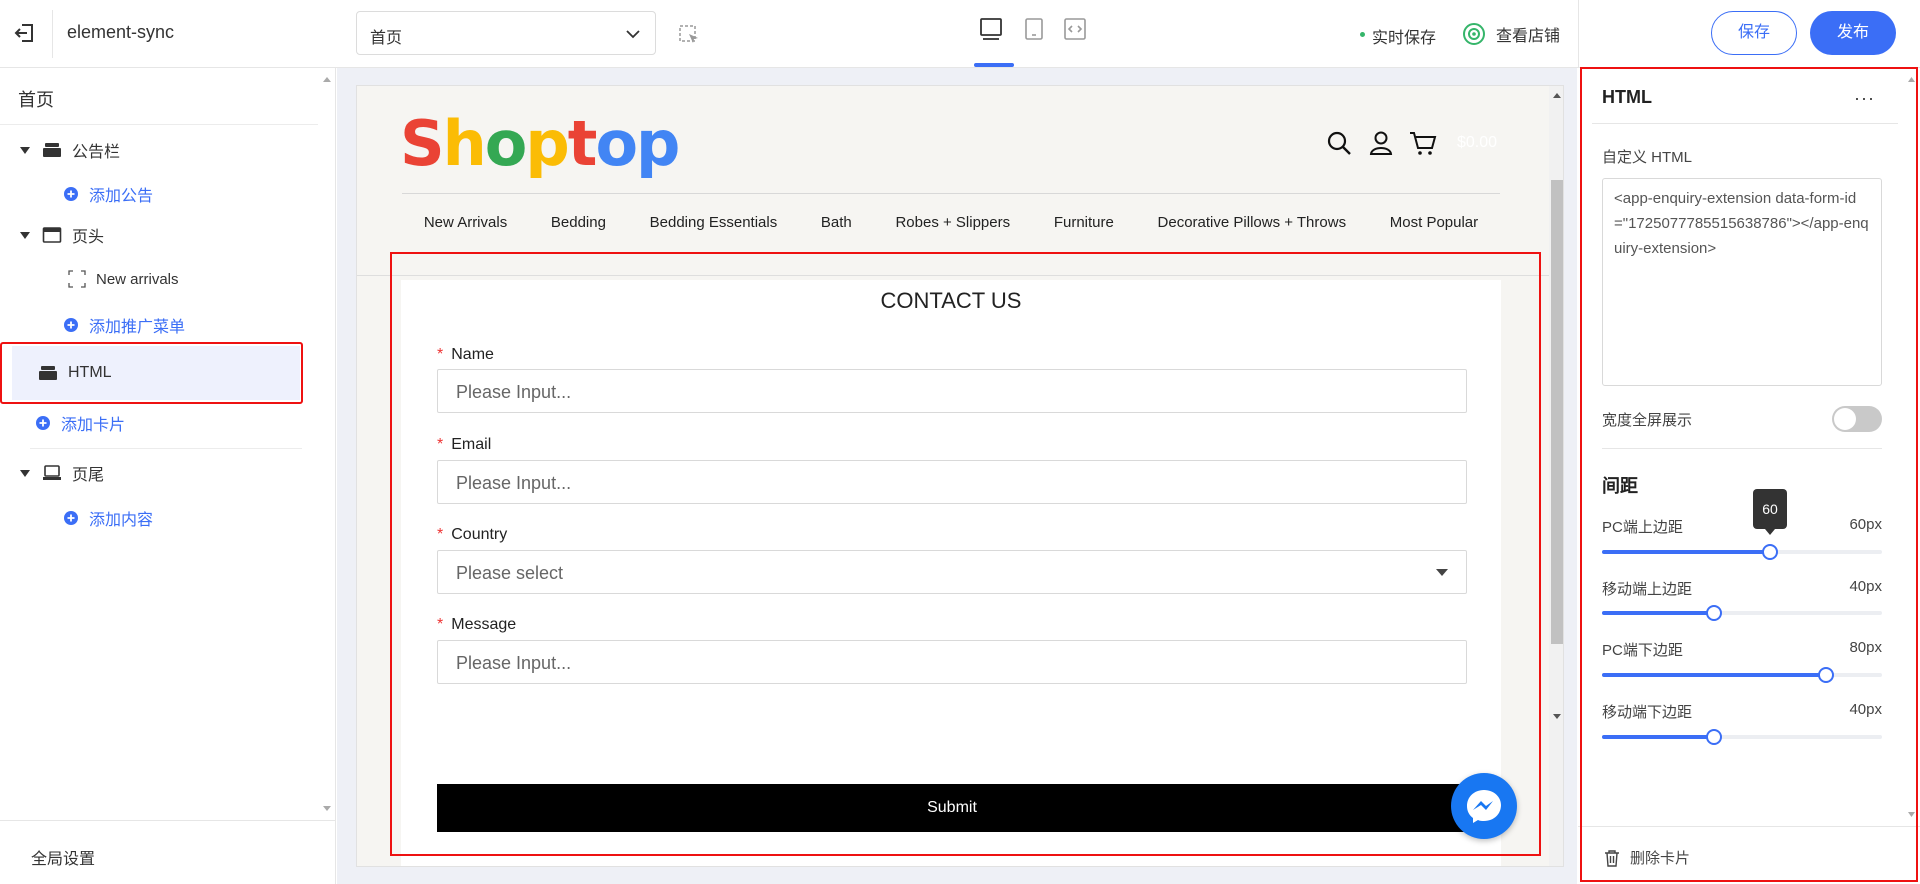 The width and height of the screenshot is (1920, 884). What do you see at coordinates (70, 150) in the screenshot?
I see `sidebar-item-announcement: 公告栏` at bounding box center [70, 150].